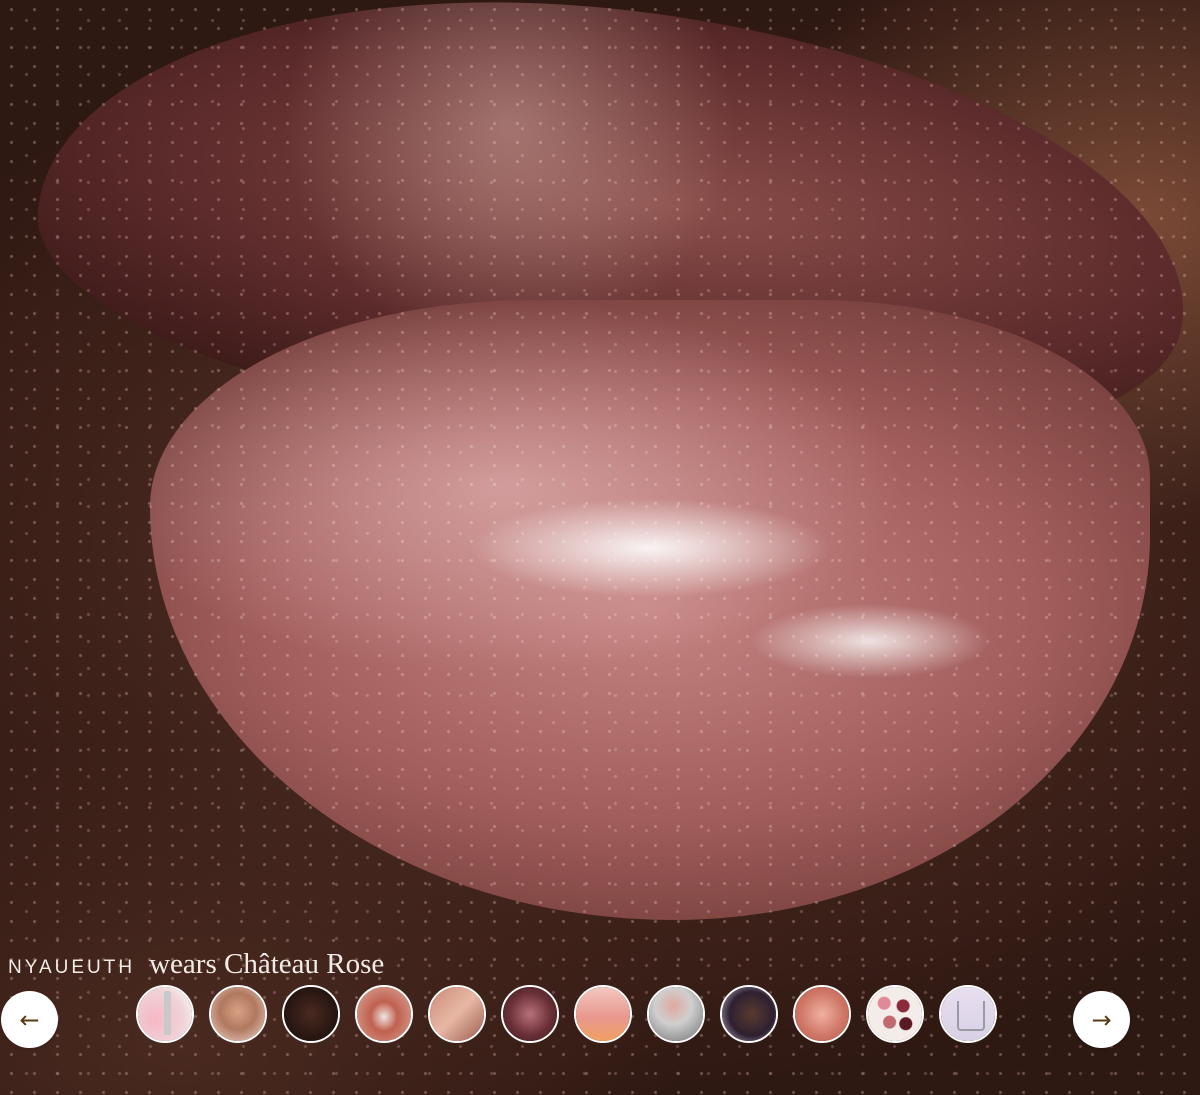 The image size is (1200, 1095). I want to click on shade-caption: wears Château Rose, so click(266, 964).